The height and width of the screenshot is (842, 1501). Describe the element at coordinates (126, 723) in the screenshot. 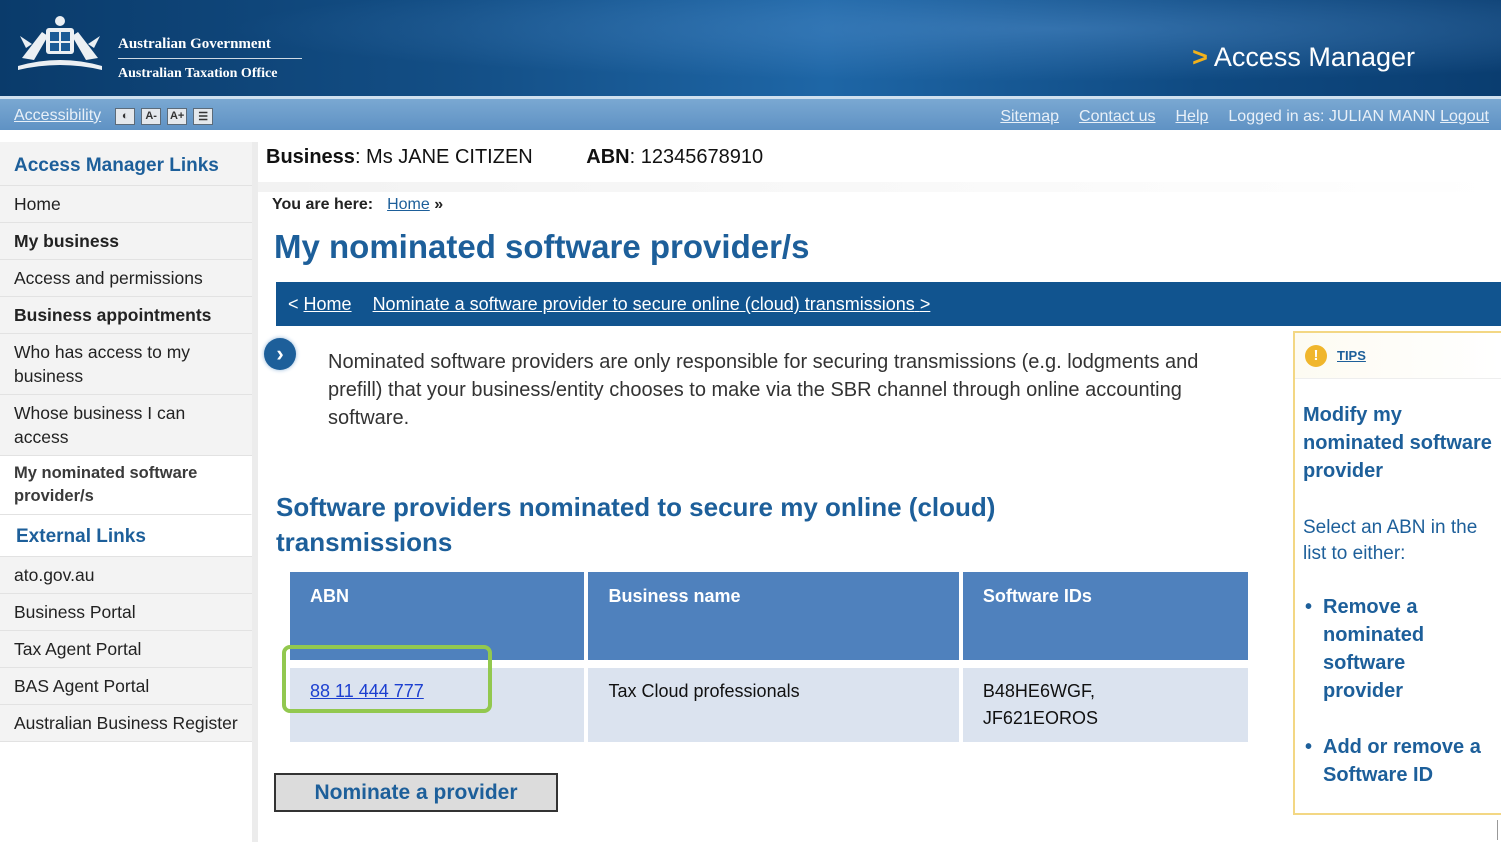

I see `sidebar-item-abr: Australian Business Register` at that location.